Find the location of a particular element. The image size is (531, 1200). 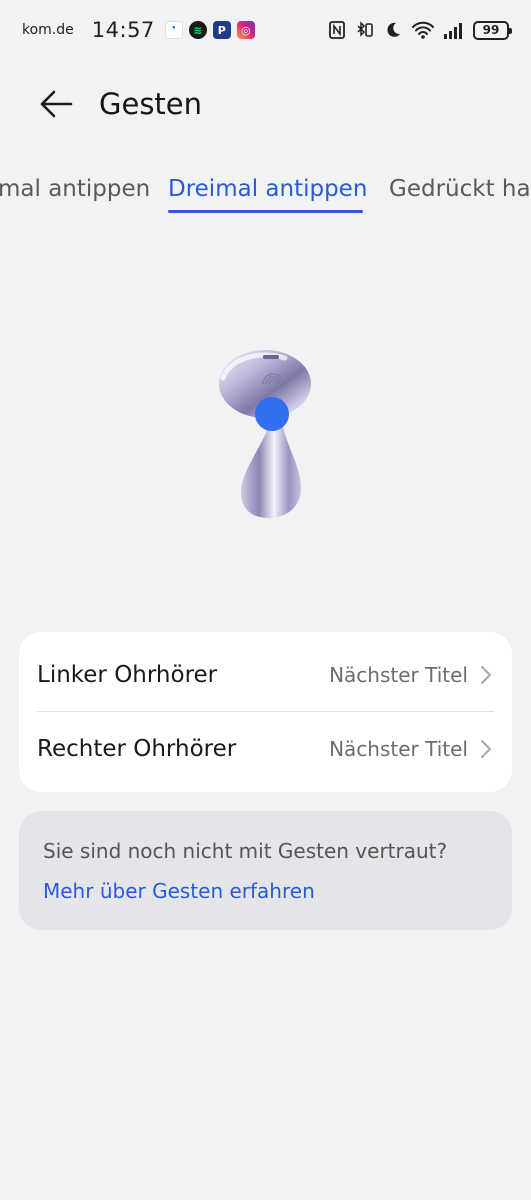

bluetooth-vibrate-icon is located at coordinates (365, 29).